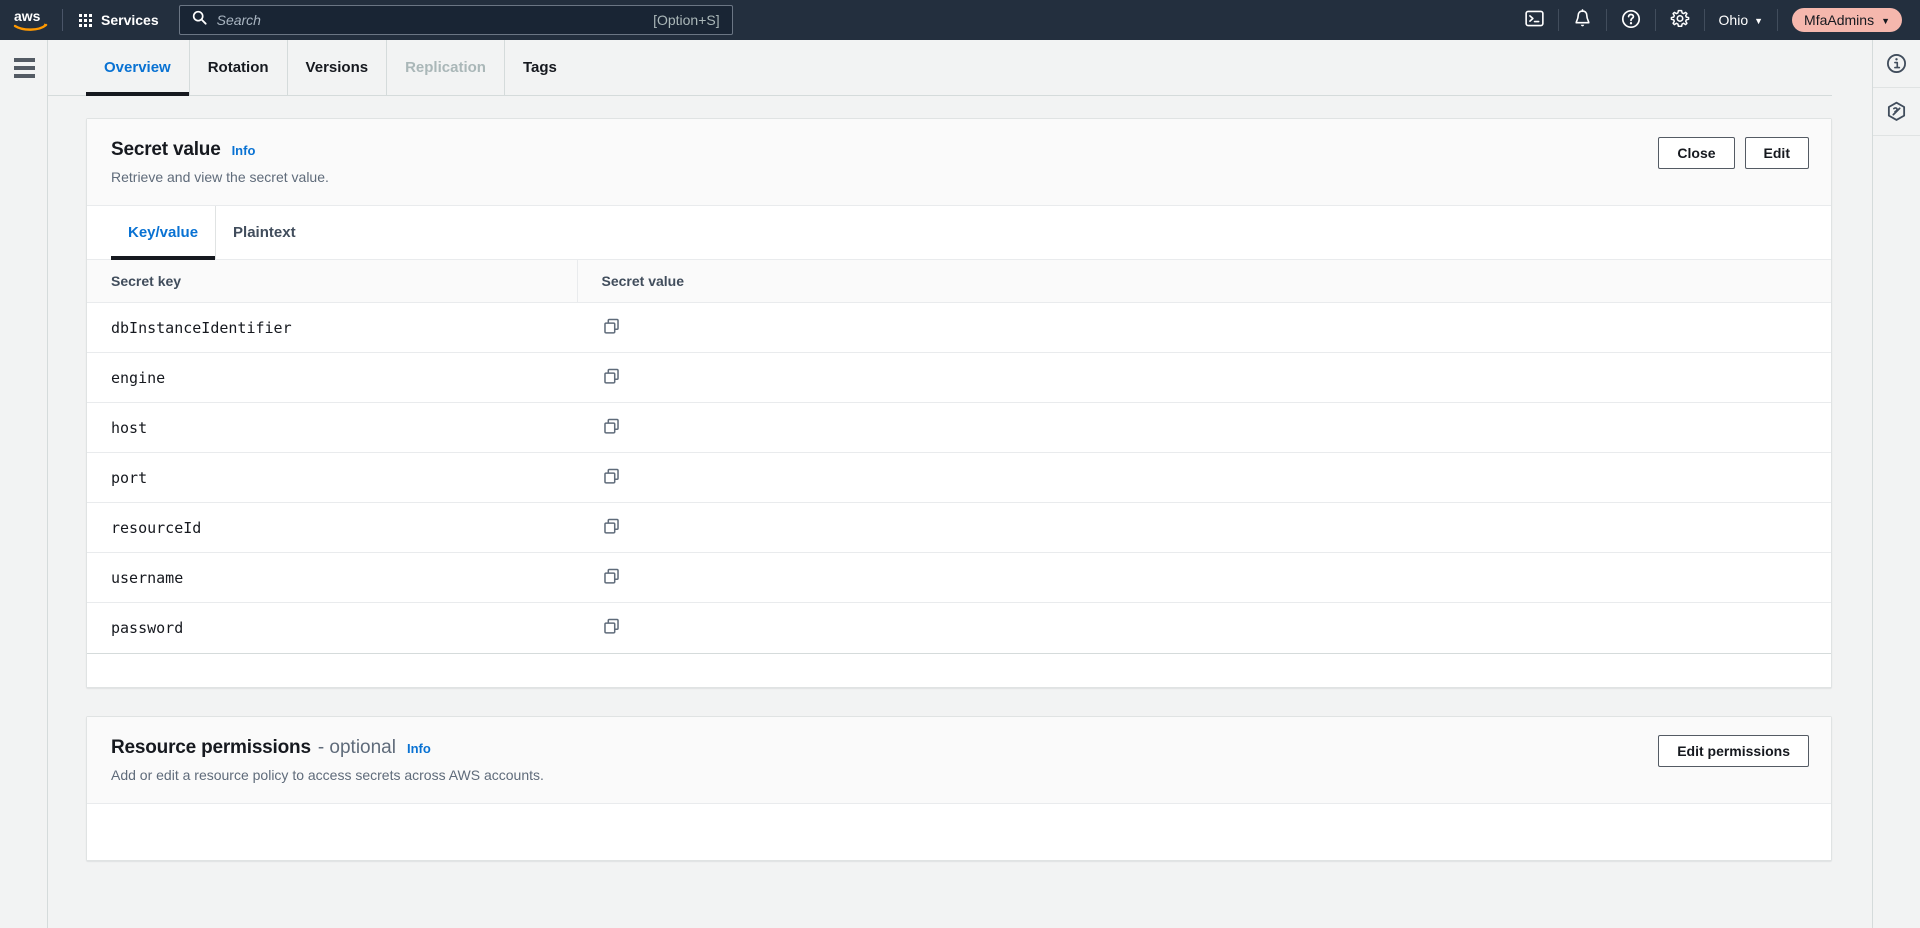 The height and width of the screenshot is (928, 1920). I want to click on tab-replication: Replication, so click(446, 67).